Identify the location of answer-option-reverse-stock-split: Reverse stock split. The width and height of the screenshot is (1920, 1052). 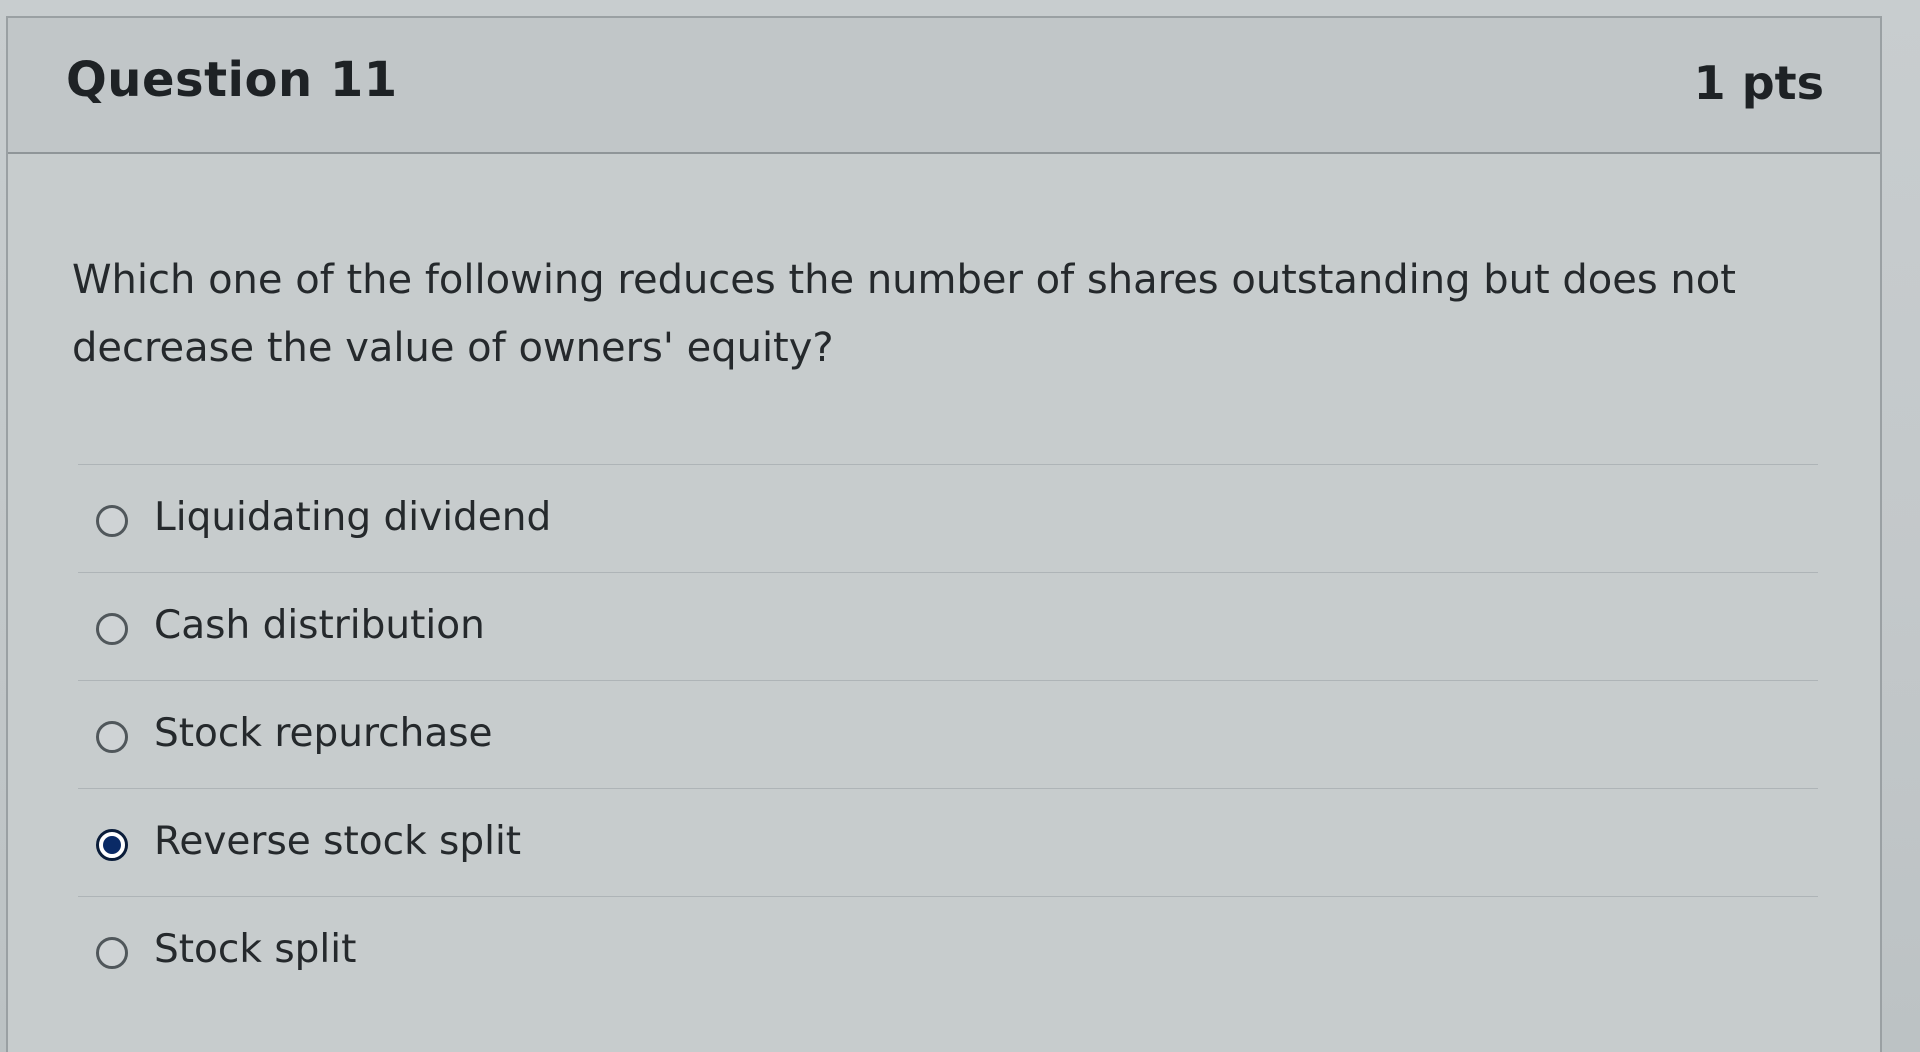
(948, 842).